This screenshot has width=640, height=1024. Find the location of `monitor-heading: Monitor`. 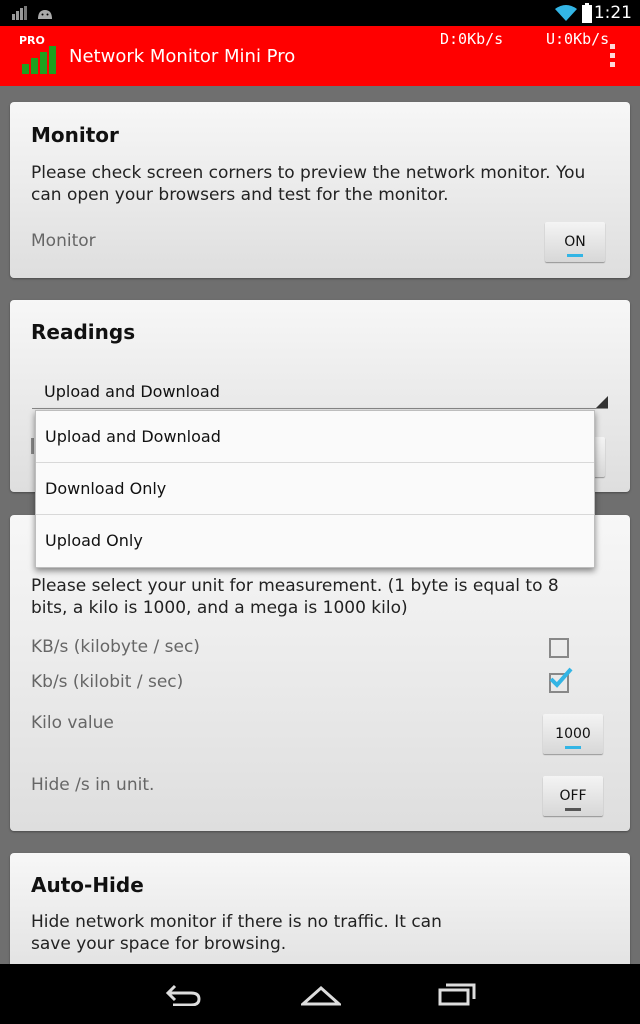

monitor-heading: Monitor is located at coordinates (75, 135).